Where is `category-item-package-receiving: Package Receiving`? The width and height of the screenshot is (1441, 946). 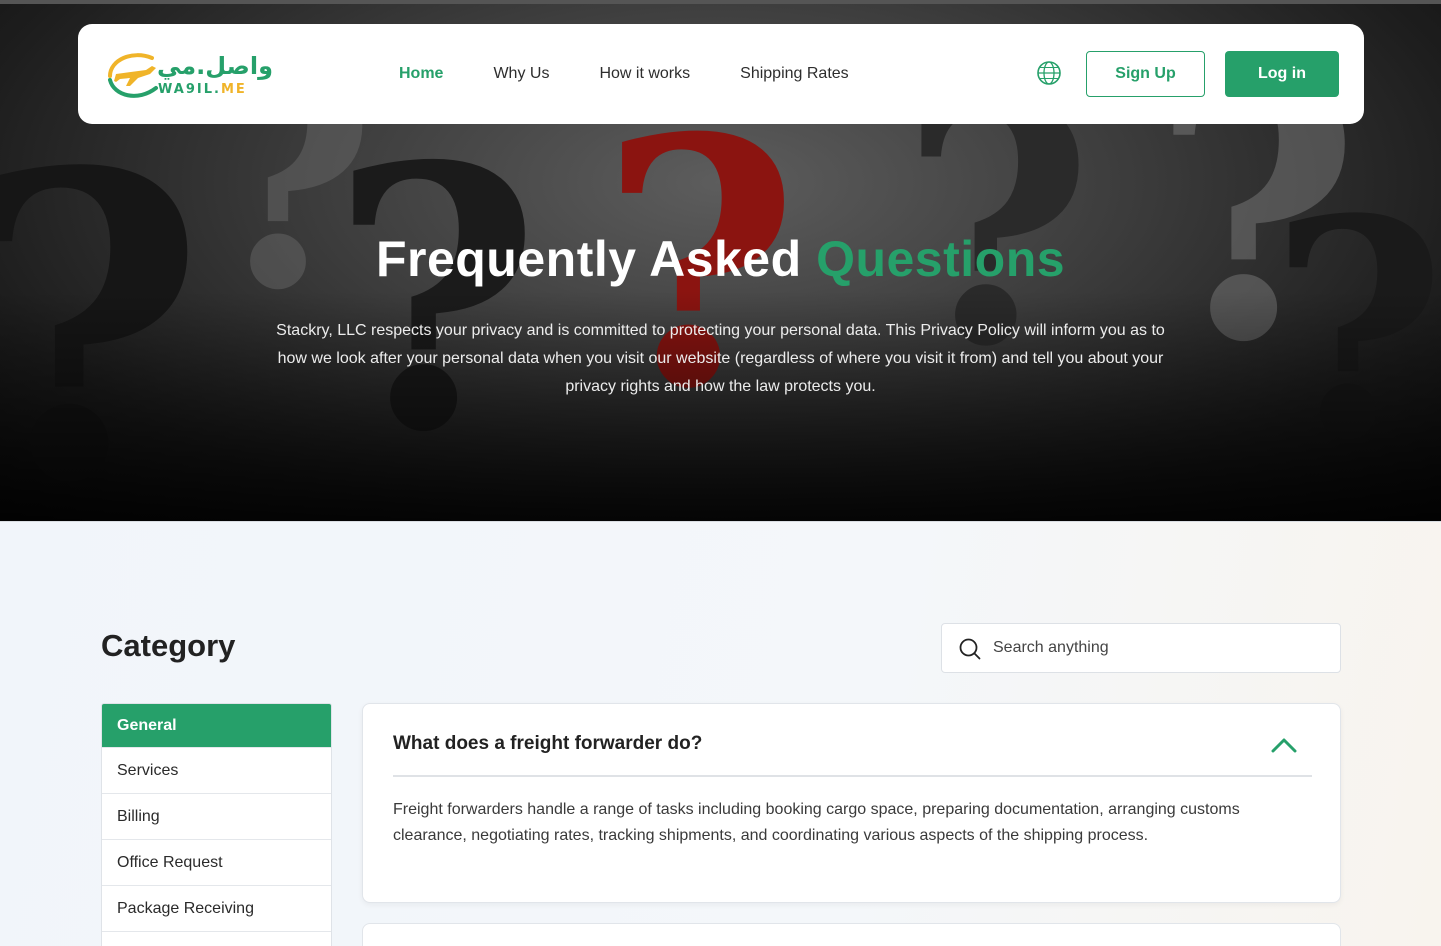
category-item-package-receiving: Package Receiving is located at coordinates (216, 909).